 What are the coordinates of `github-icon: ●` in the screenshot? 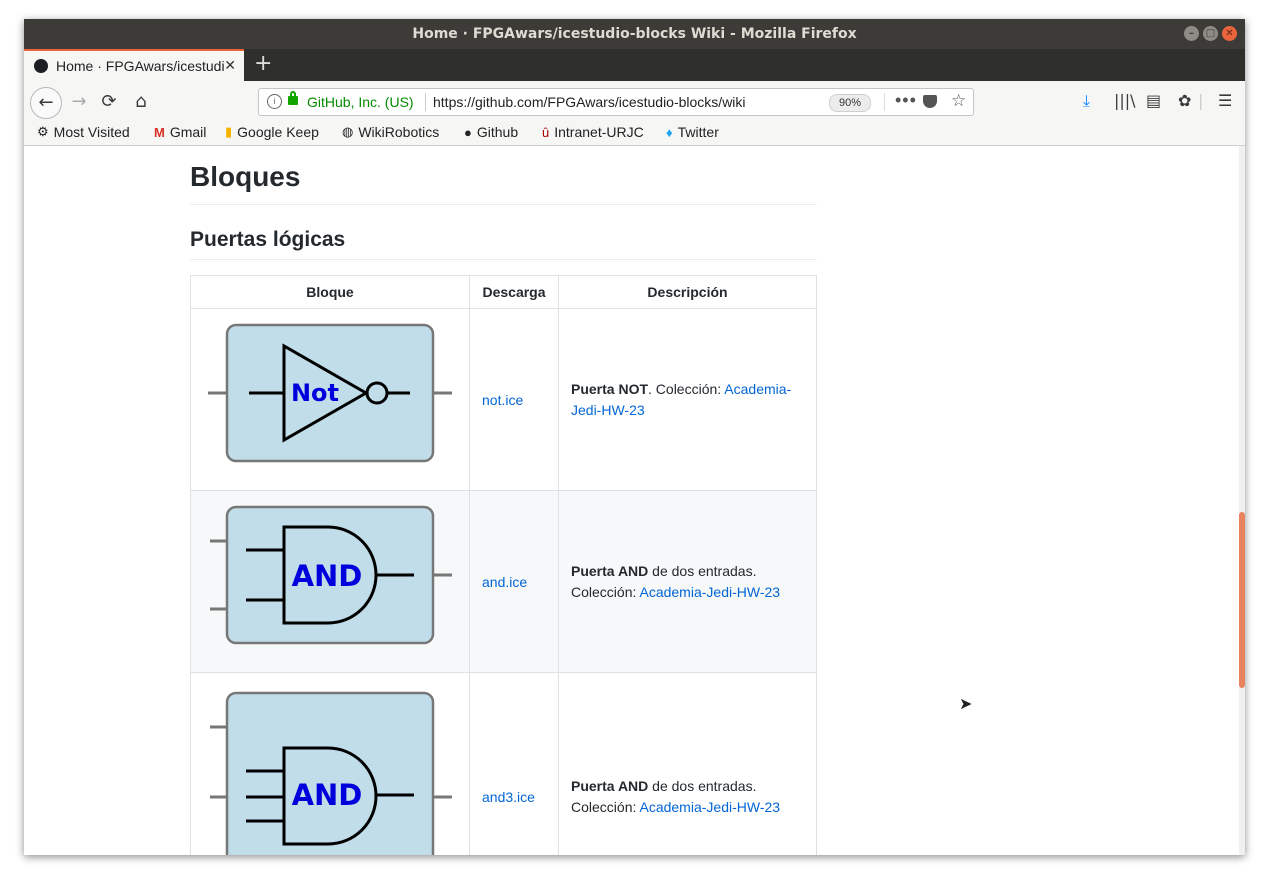 It's located at (468, 132).